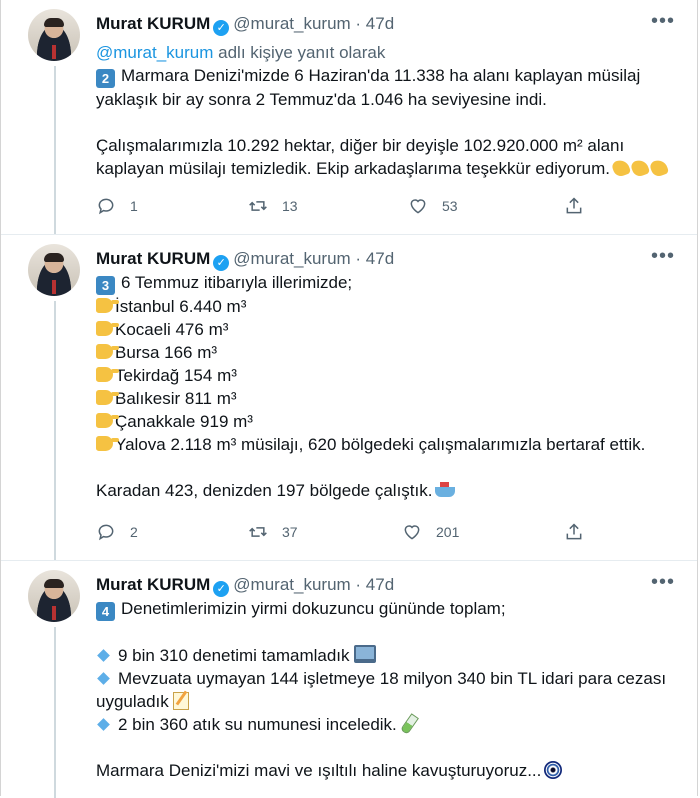  I want to click on keycap-number-icon: 2, so click(105, 78).